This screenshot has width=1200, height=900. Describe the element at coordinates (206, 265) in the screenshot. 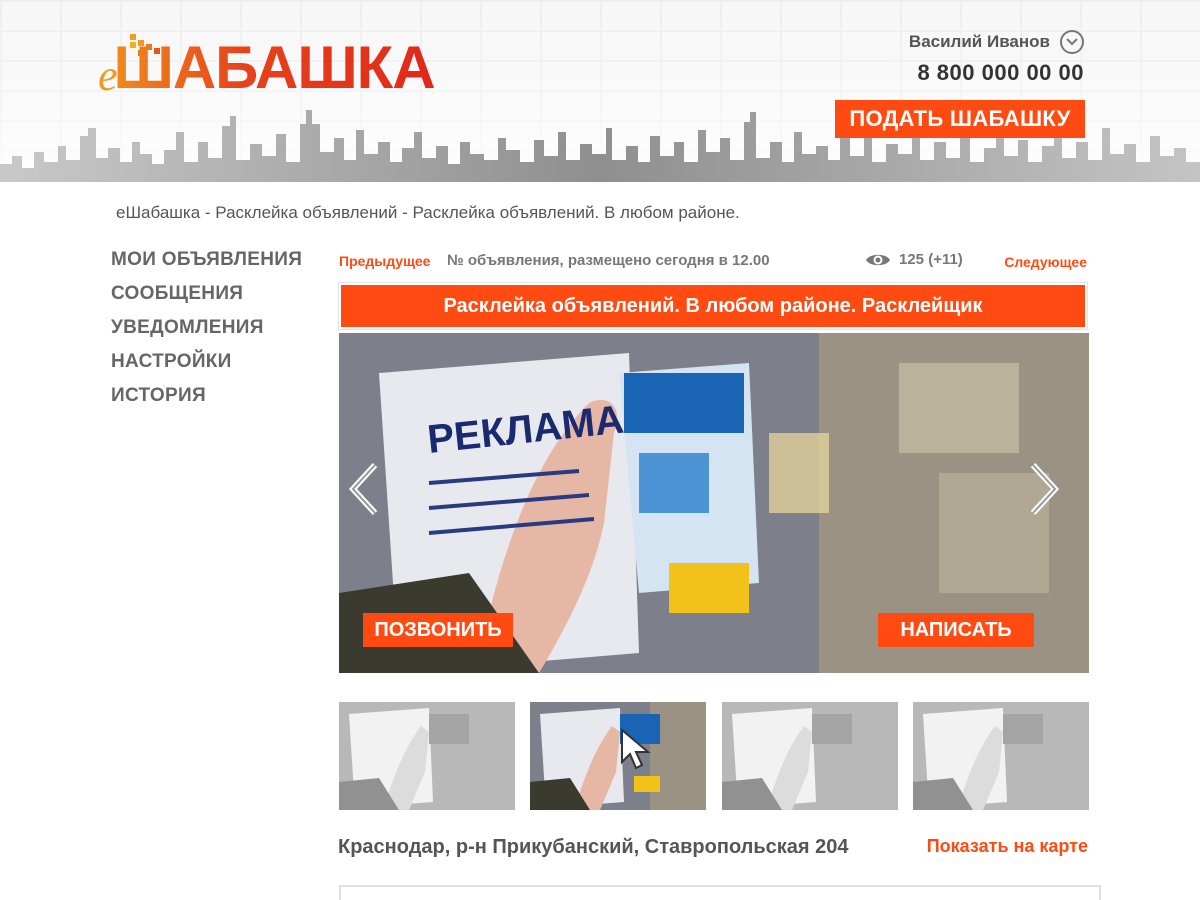

I see `sidebar-item-my-ads: МОИ ОБЪЯВЛЕНИЯ` at that location.